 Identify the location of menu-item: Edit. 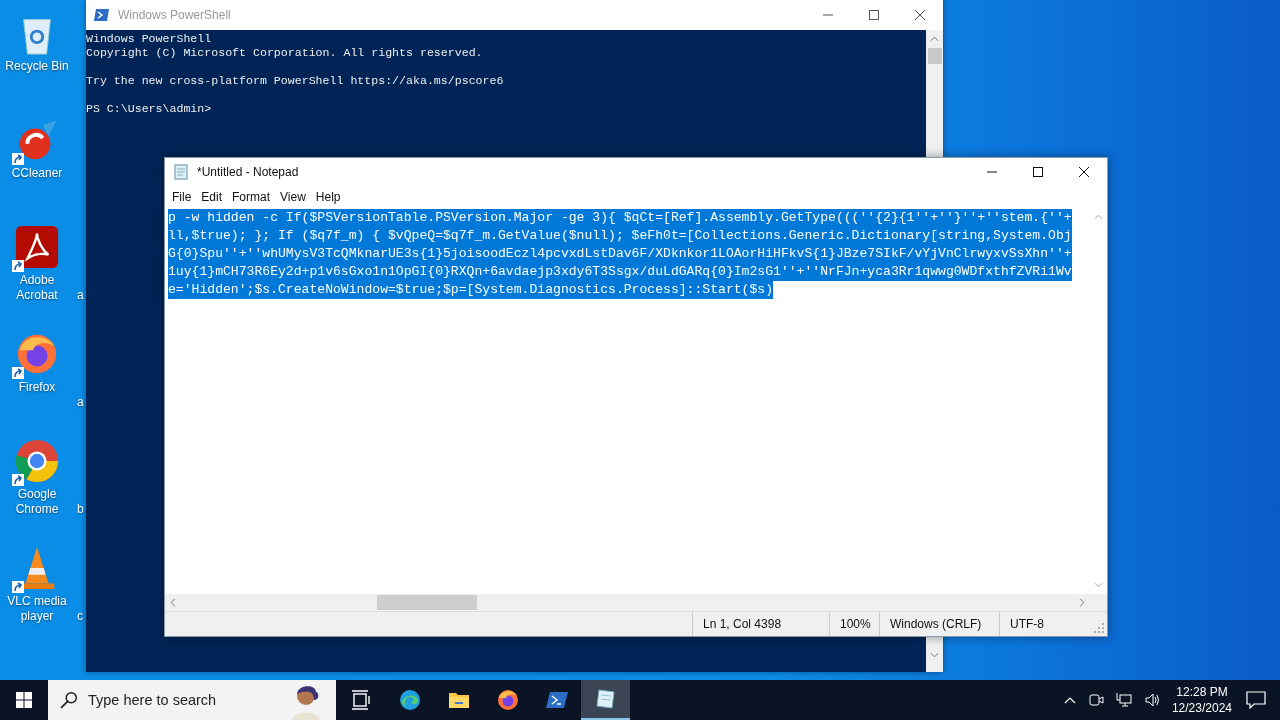
(212, 197).